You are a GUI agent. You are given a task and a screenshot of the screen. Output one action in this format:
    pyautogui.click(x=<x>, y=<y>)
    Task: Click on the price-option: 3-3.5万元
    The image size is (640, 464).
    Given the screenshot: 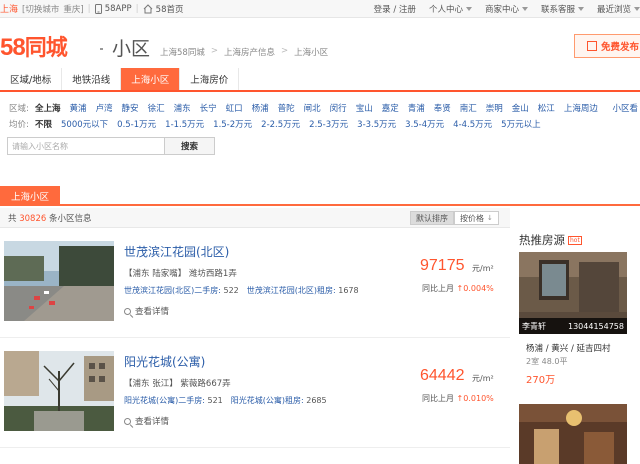 What is the action you would take?
    pyautogui.click(x=376, y=124)
    